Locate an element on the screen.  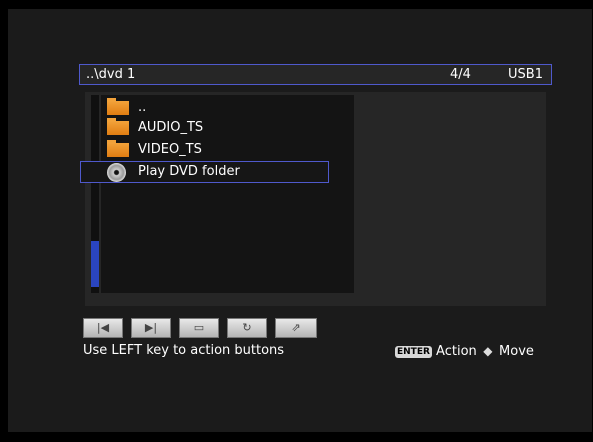
move-arrows-icon: ◆ is located at coordinates (488, 351).